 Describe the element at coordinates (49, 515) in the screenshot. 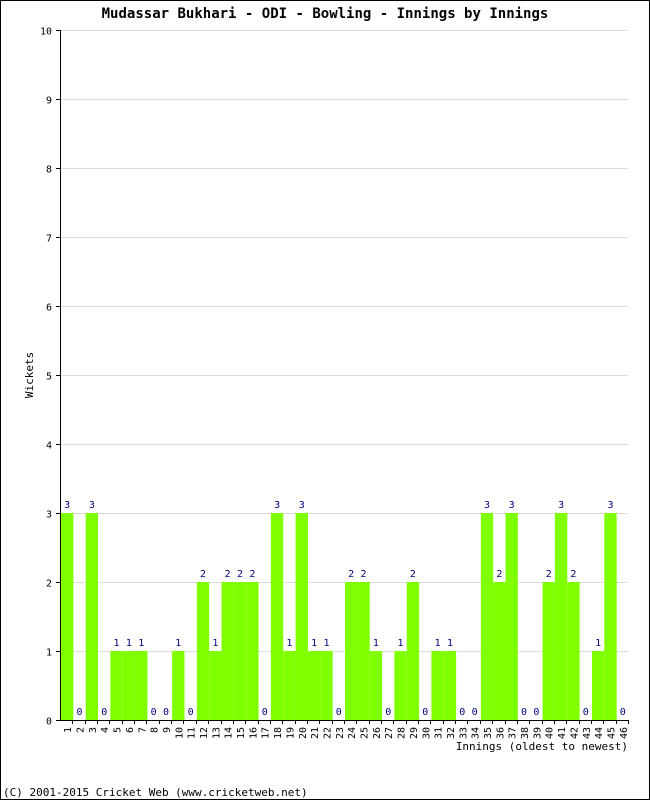

I see `y-tick-label: 3` at that location.